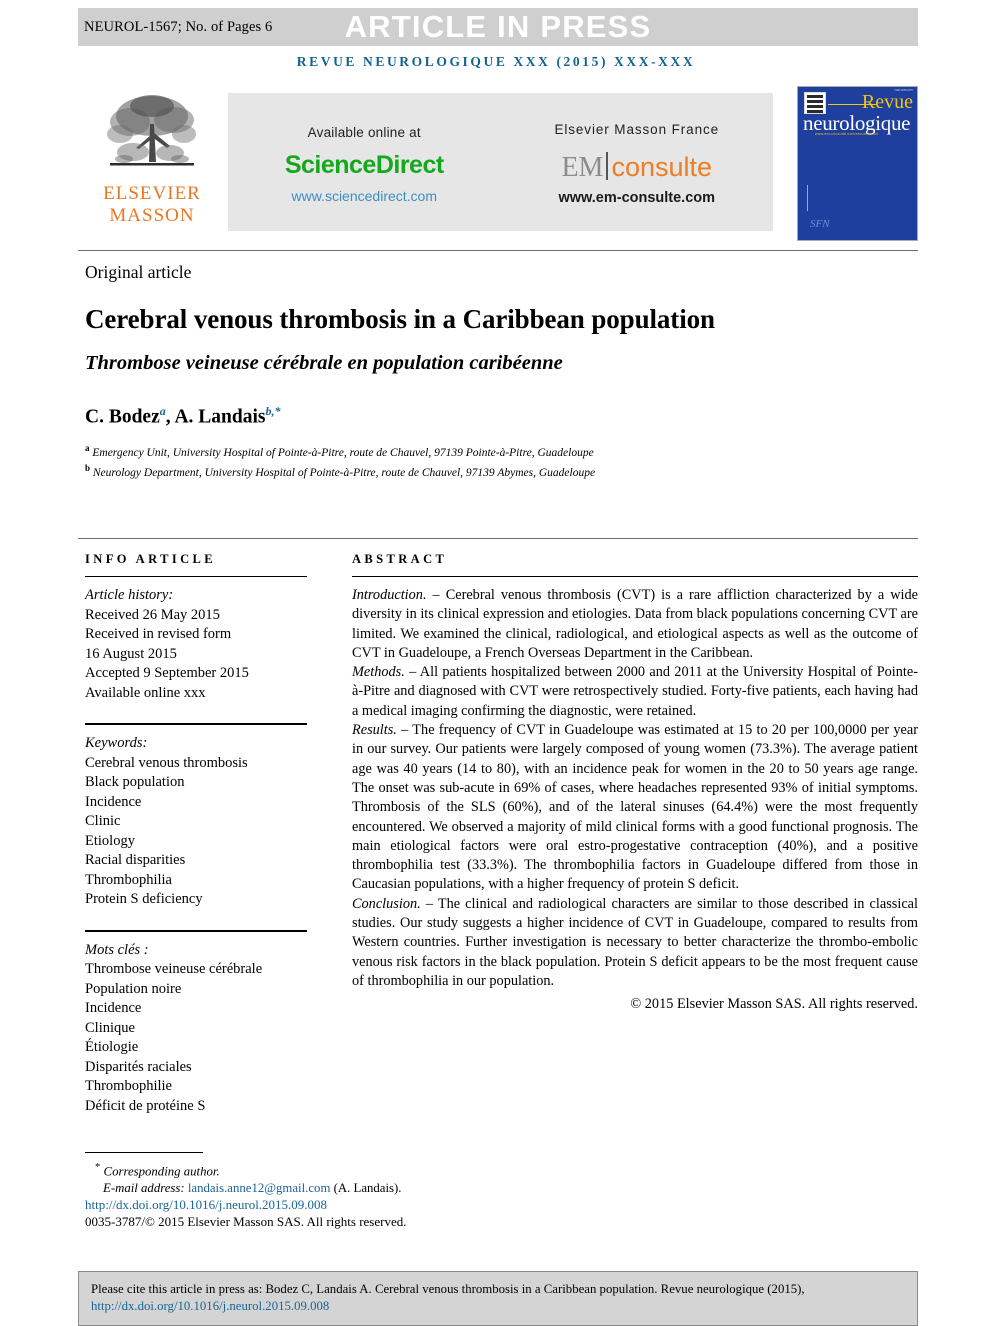 The height and width of the screenshot is (1326, 992). What do you see at coordinates (807, 198) in the screenshot?
I see `cover-spine-mark` at bounding box center [807, 198].